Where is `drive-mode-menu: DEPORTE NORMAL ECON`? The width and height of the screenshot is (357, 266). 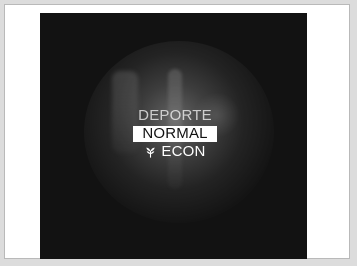 drive-mode-menu: DEPORTE NORMAL ECON is located at coordinates (175, 134).